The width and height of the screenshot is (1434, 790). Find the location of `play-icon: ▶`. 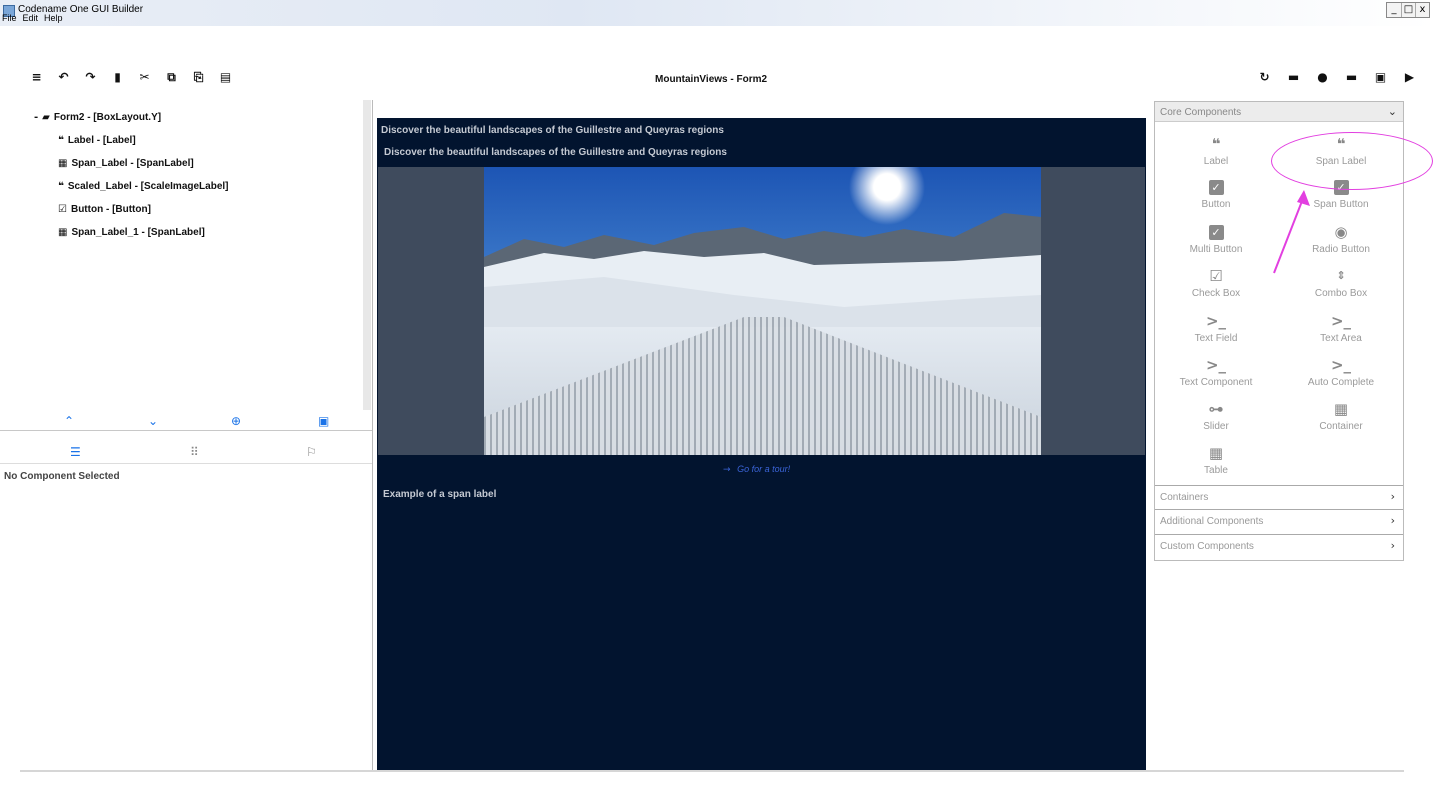

play-icon: ▶ is located at coordinates (1409, 77).